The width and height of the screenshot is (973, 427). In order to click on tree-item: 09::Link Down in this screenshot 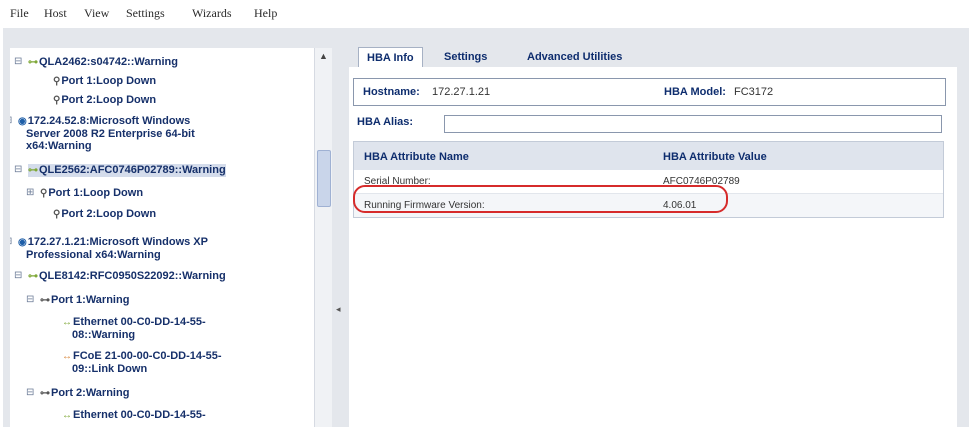, I will do `click(109, 369)`.